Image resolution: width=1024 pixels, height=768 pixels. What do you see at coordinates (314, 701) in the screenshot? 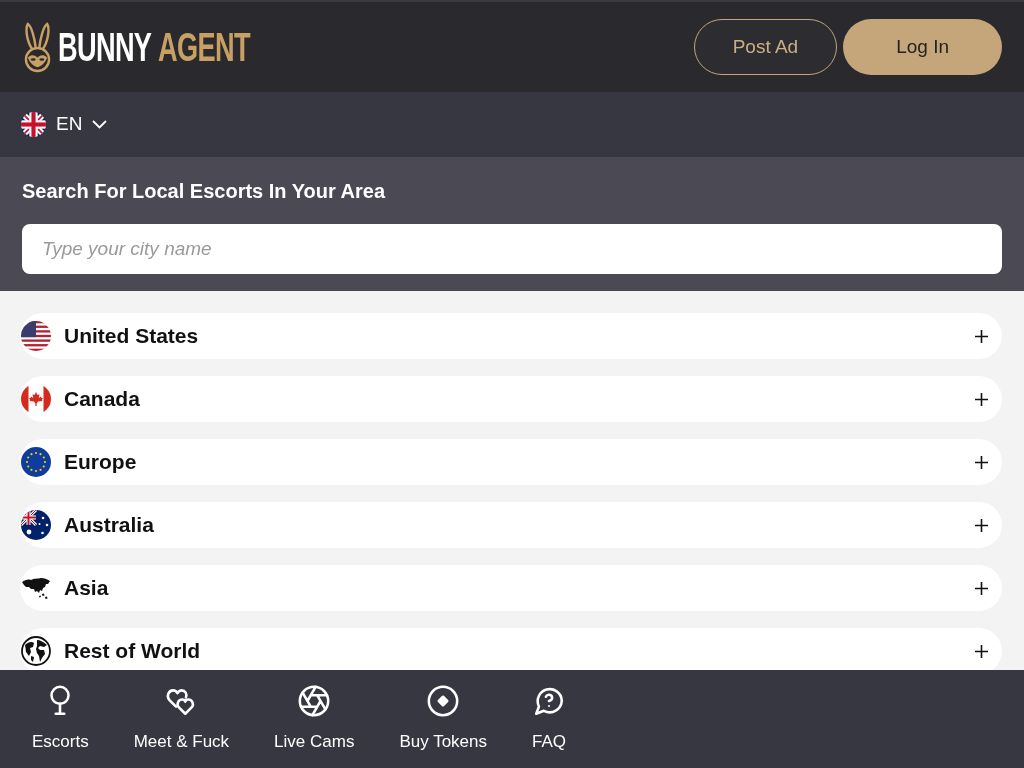
I see `aperture-icon` at bounding box center [314, 701].